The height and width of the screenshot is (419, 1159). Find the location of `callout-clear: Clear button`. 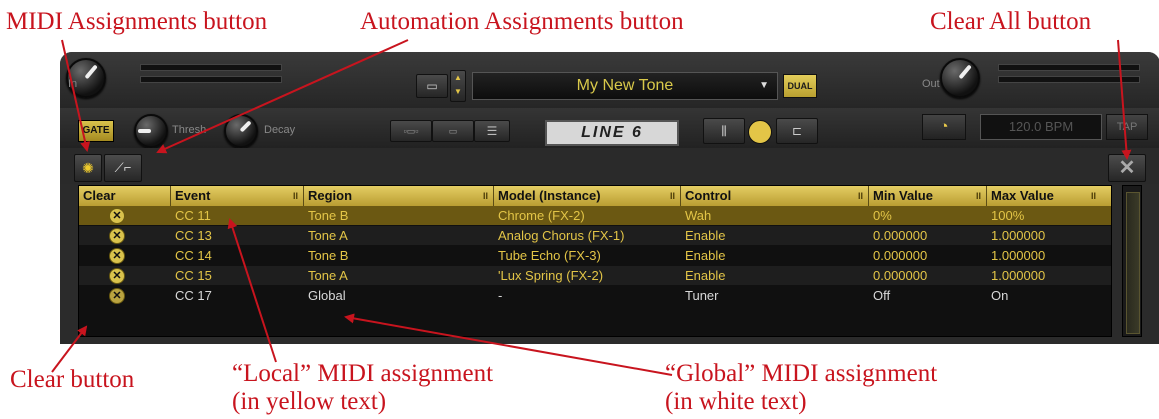

callout-clear: Clear button is located at coordinates (72, 379).